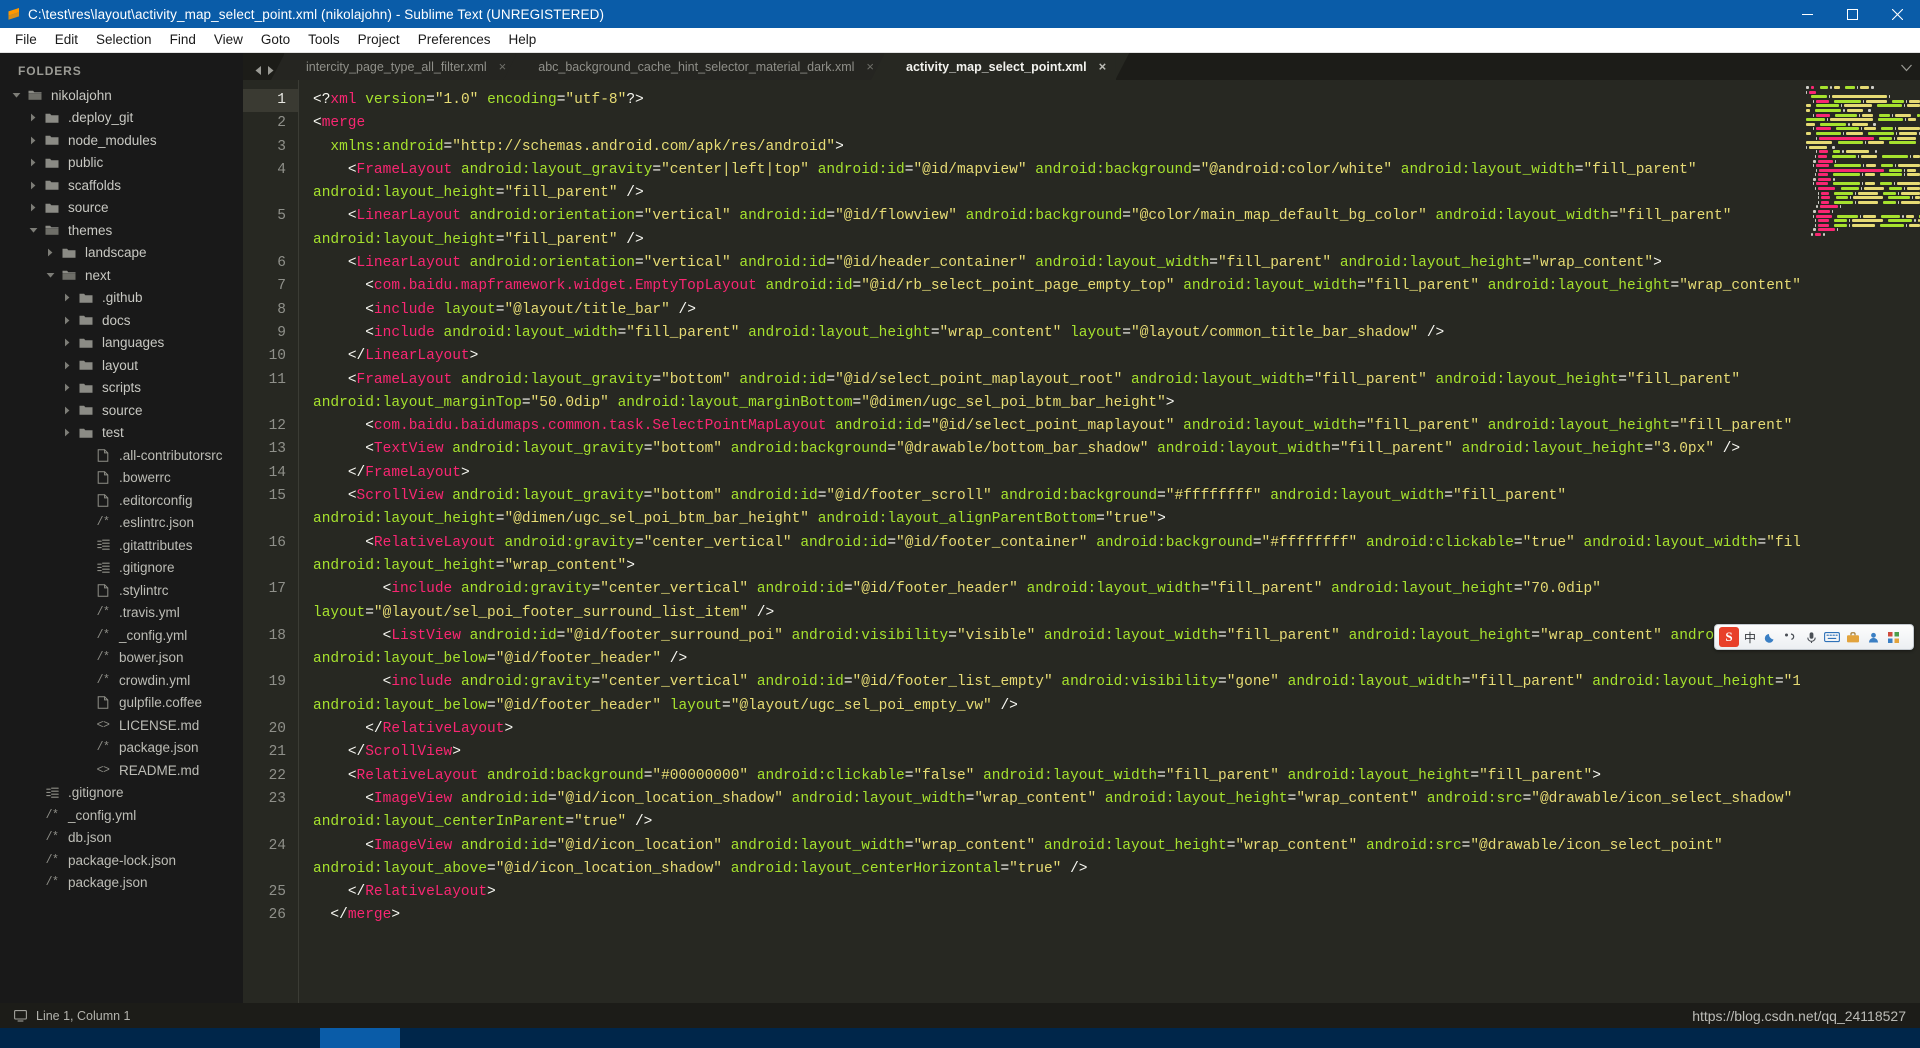  I want to click on tree-file-eslintrc-json: /* .eslintrc.json, so click(121, 523).